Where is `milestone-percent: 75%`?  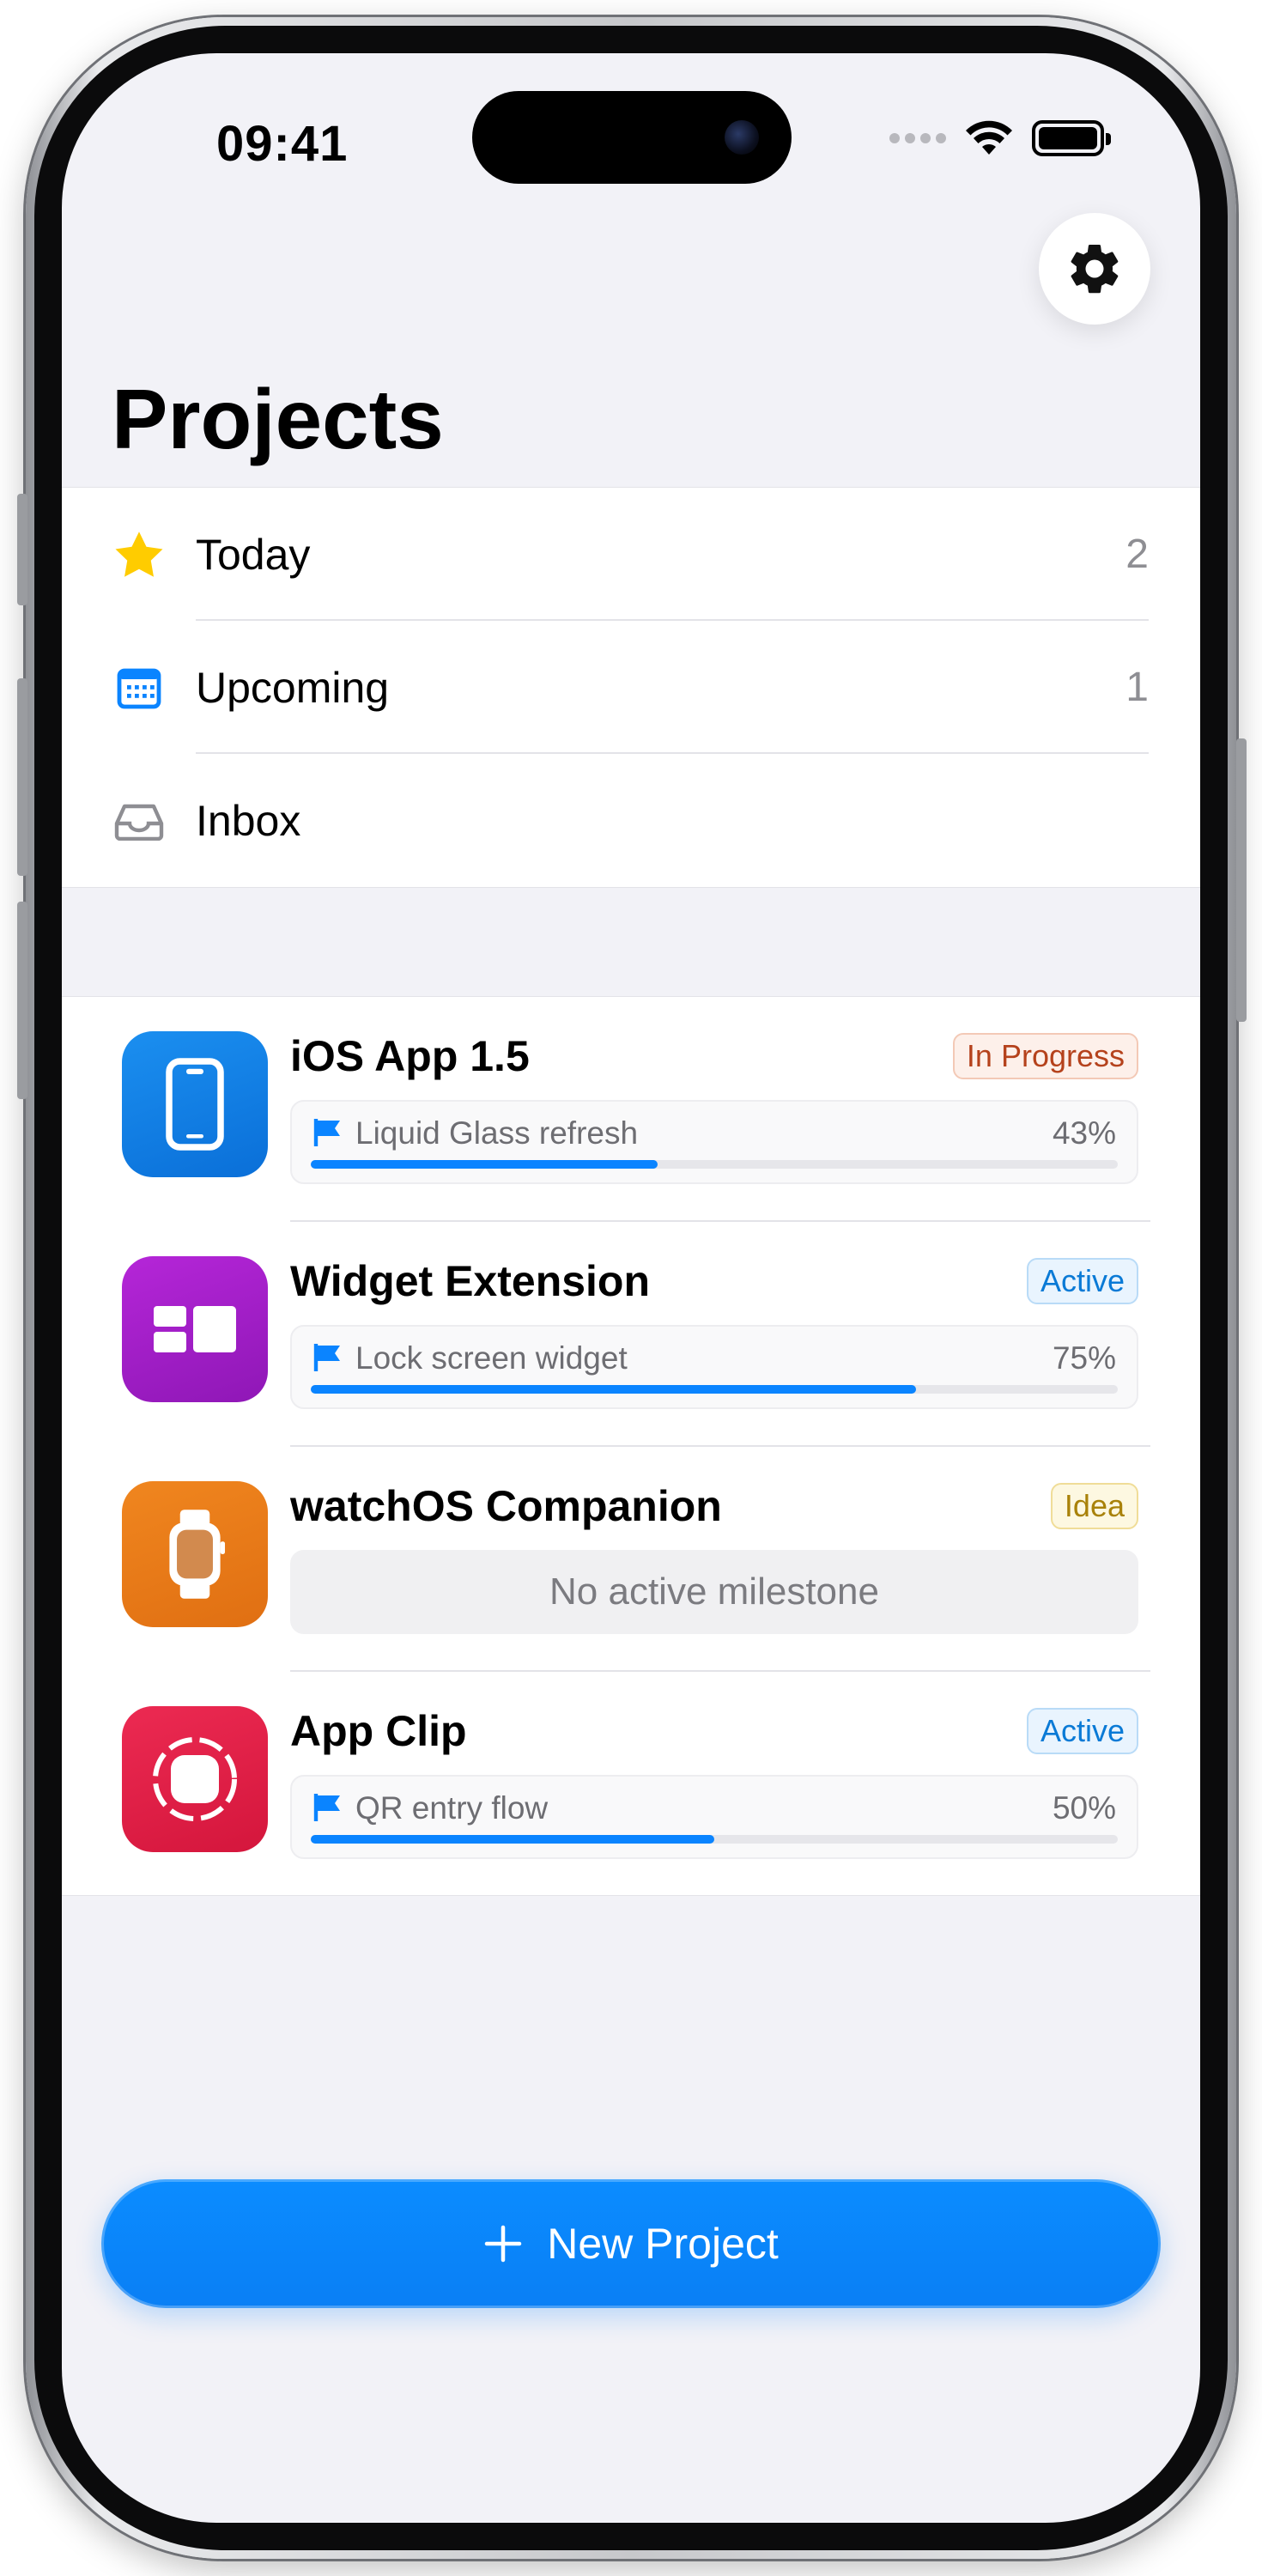
milestone-percent: 75% is located at coordinates (1084, 1358).